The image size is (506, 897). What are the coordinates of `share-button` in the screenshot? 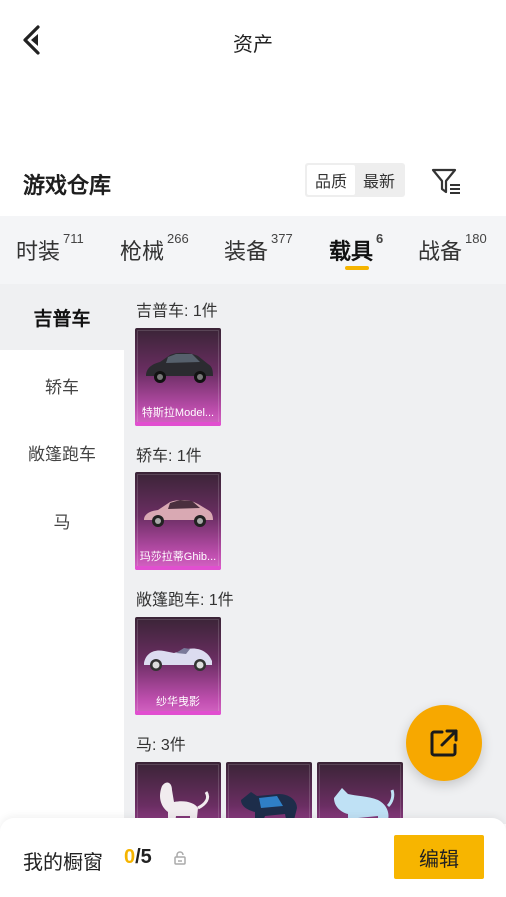 It's located at (444, 743).